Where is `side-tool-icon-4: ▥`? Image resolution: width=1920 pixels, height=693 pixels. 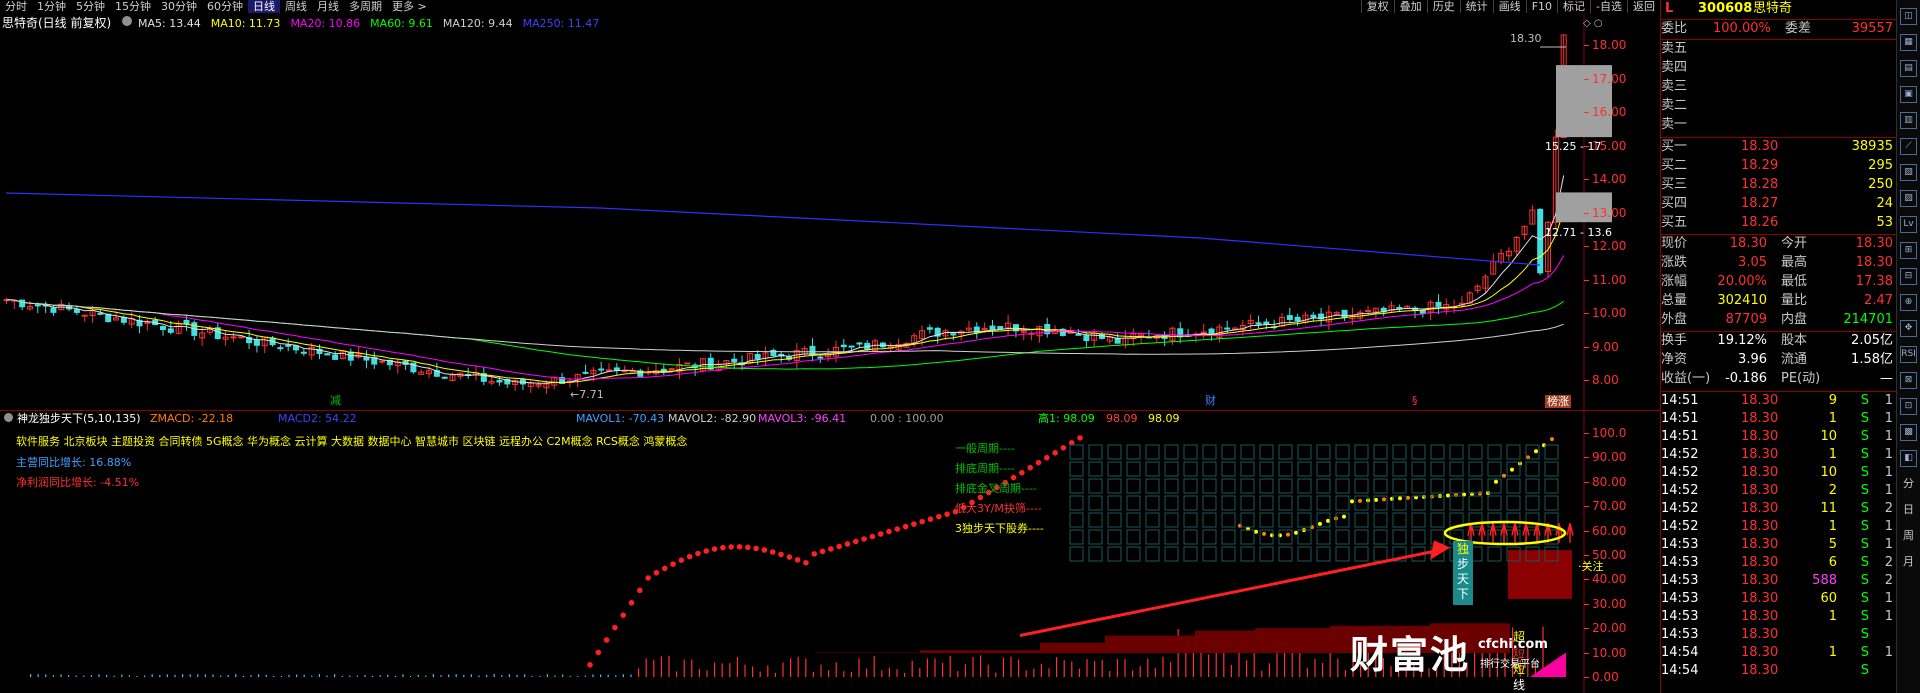 side-tool-icon-4: ▥ is located at coordinates (1908, 120).